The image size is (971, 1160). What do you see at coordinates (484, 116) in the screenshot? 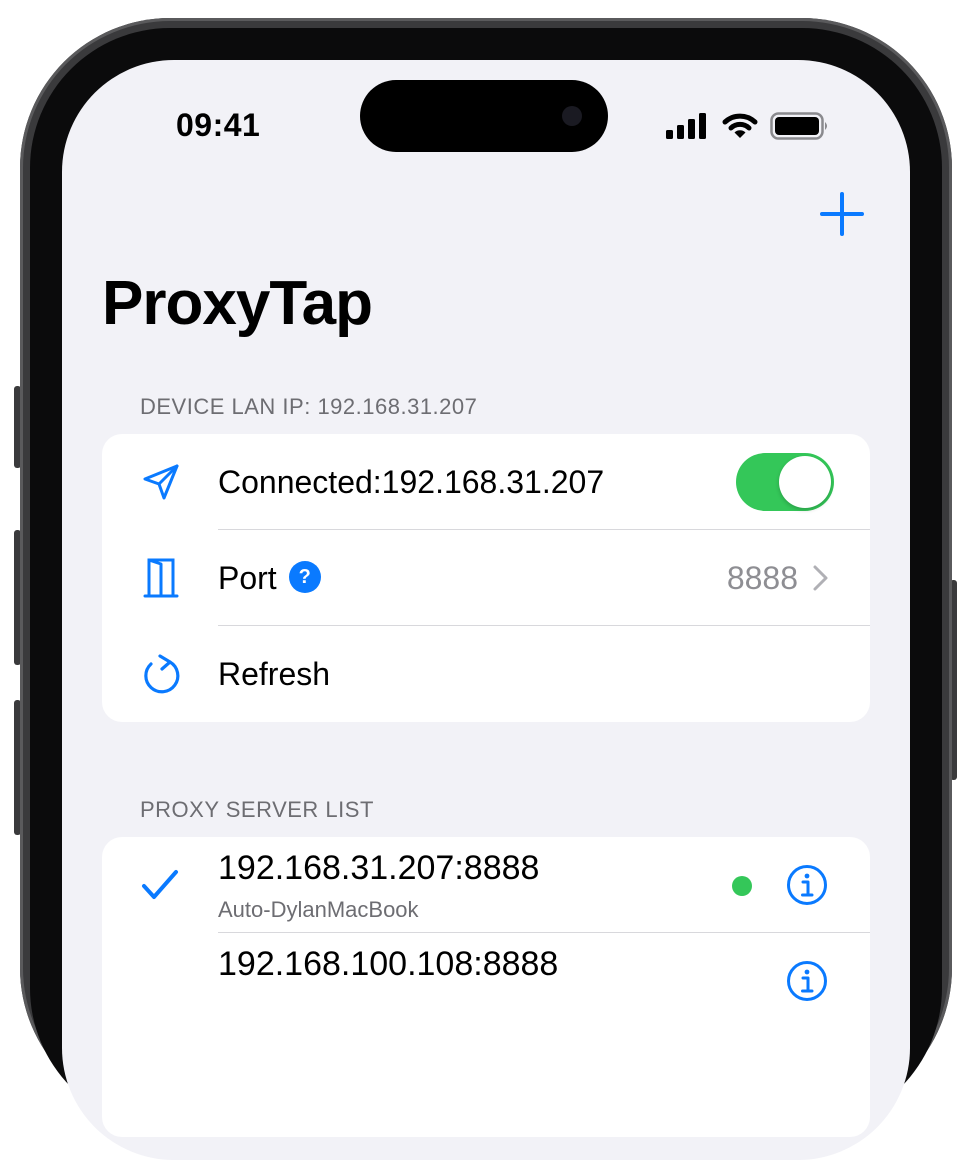
I see `dynamic-island` at bounding box center [484, 116].